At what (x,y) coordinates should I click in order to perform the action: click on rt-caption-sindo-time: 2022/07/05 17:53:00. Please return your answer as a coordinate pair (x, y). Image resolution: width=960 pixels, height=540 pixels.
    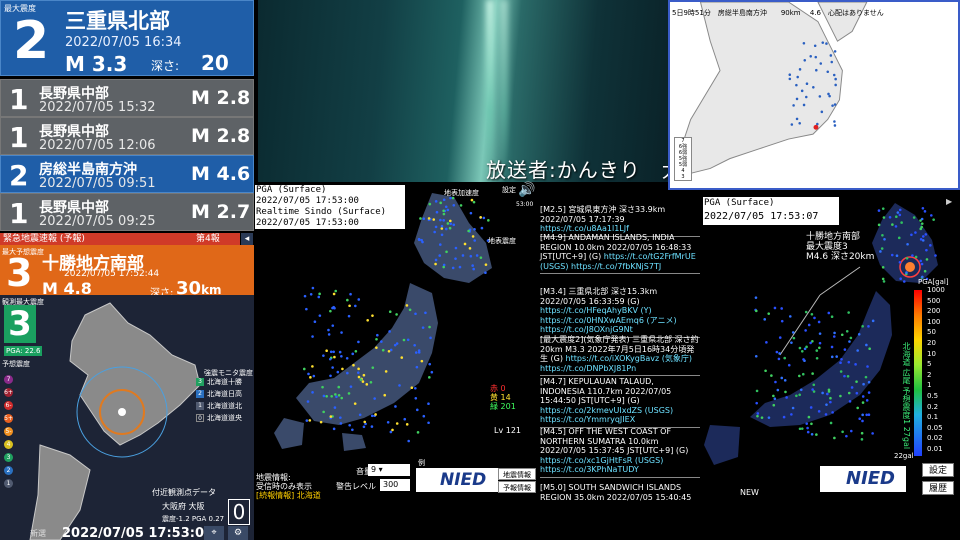
    Looking at the image, I should click on (330, 223).